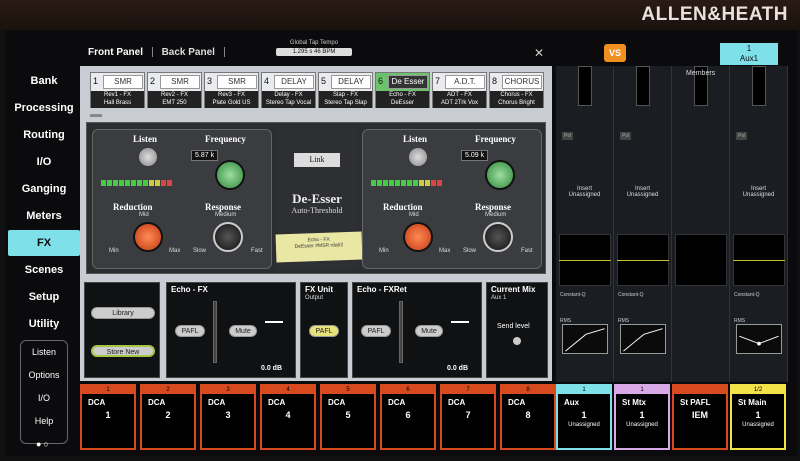 This screenshot has height=461, width=800. I want to click on echo-fader, so click(215, 332).